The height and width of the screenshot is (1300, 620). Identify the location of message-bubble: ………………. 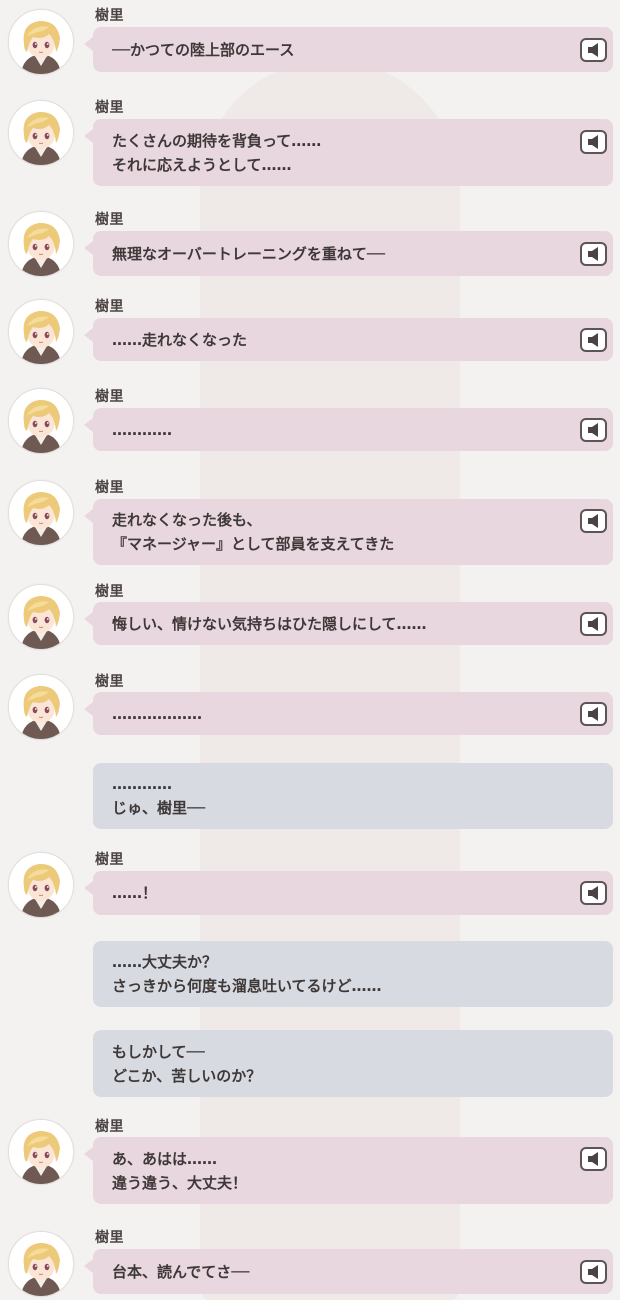
(348, 713).